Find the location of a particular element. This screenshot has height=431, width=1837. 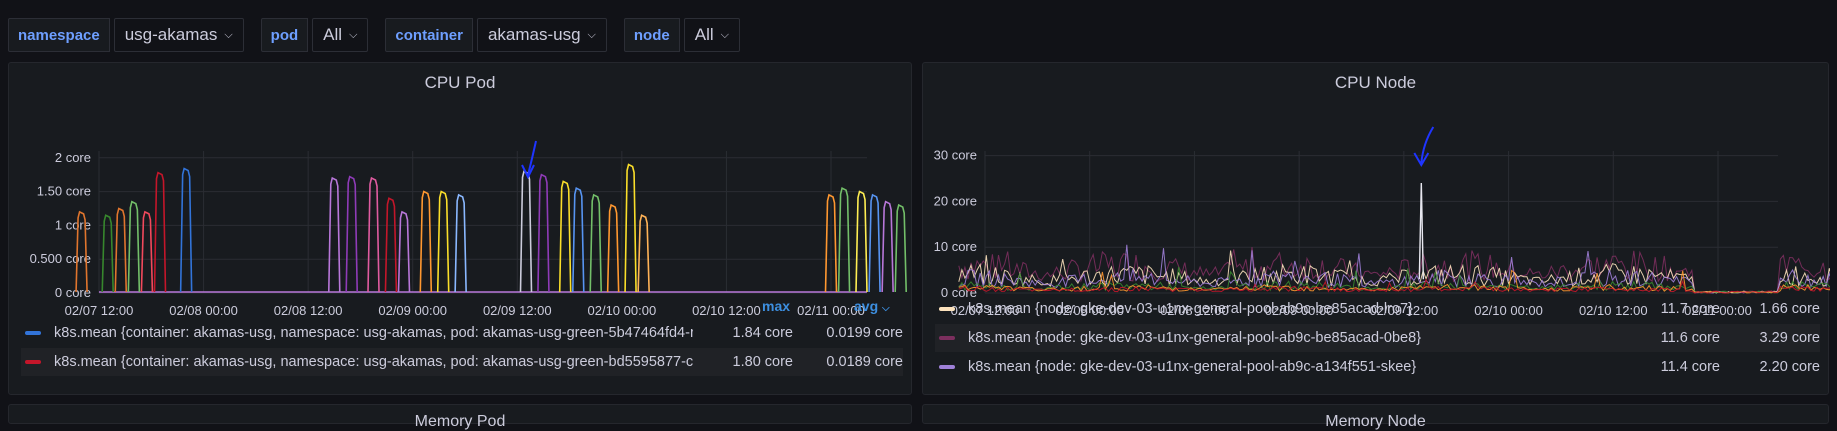

panel-title: CPU Node is located at coordinates (1375, 82).